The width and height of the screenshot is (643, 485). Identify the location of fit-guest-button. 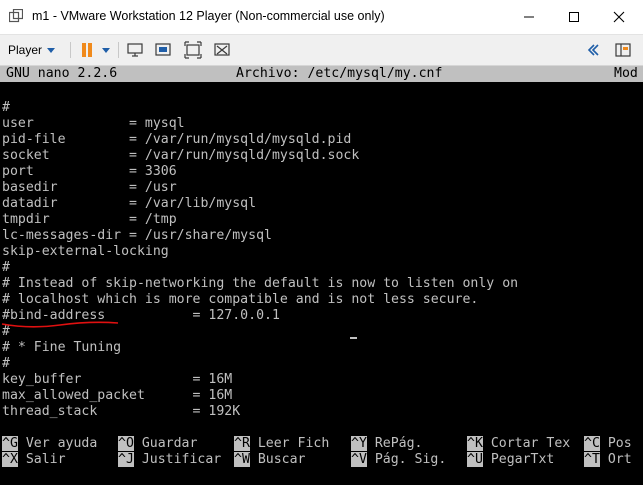
(163, 50).